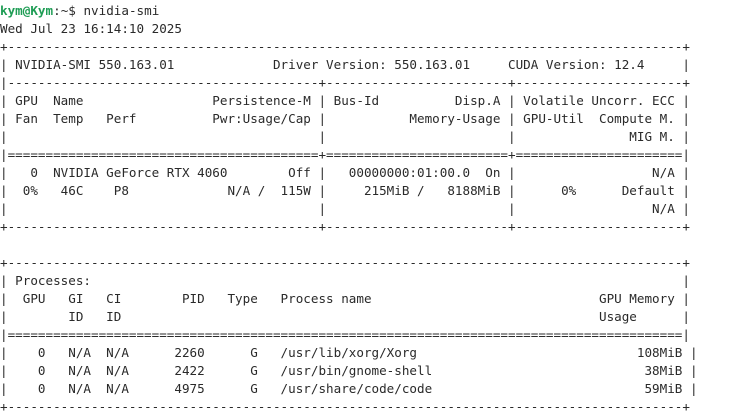 This screenshot has height=419, width=749. What do you see at coordinates (345, 208) in the screenshot?
I see `gpu-row-3: | | | N/A |` at bounding box center [345, 208].